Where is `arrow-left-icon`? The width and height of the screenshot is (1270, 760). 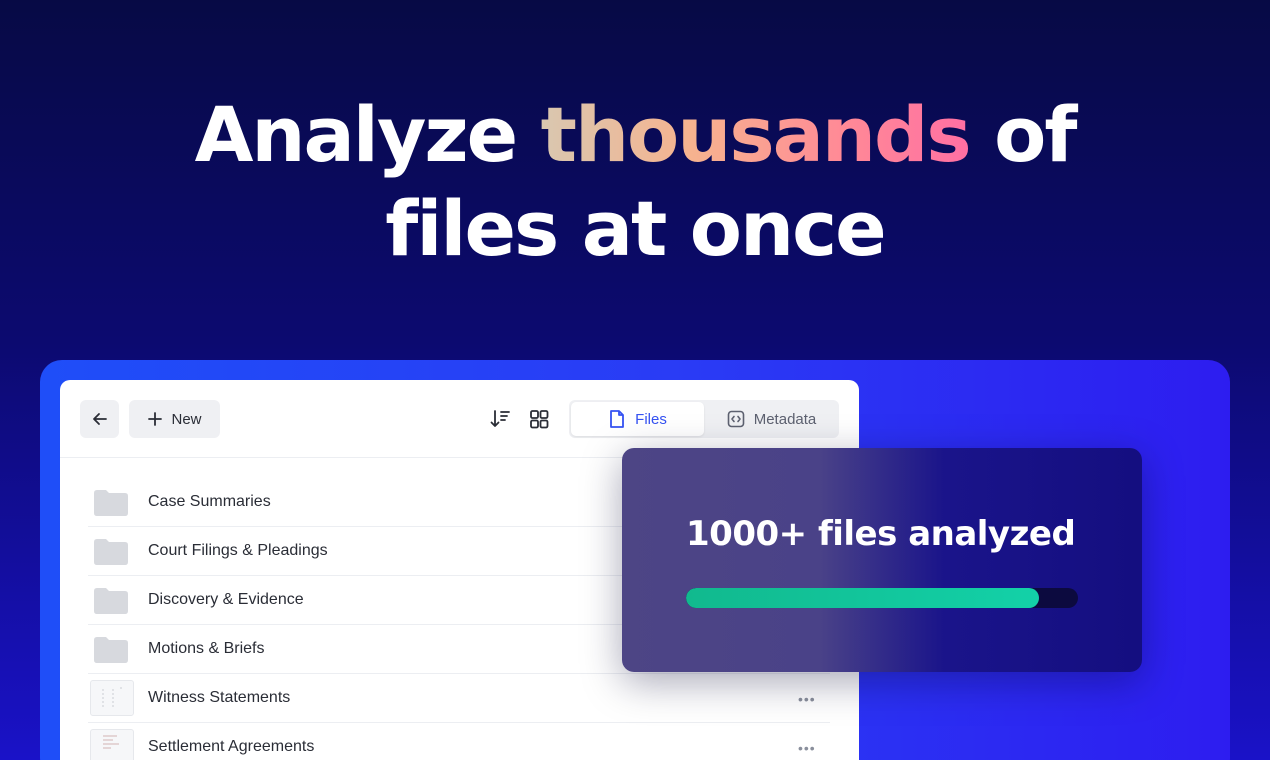 arrow-left-icon is located at coordinates (99, 419).